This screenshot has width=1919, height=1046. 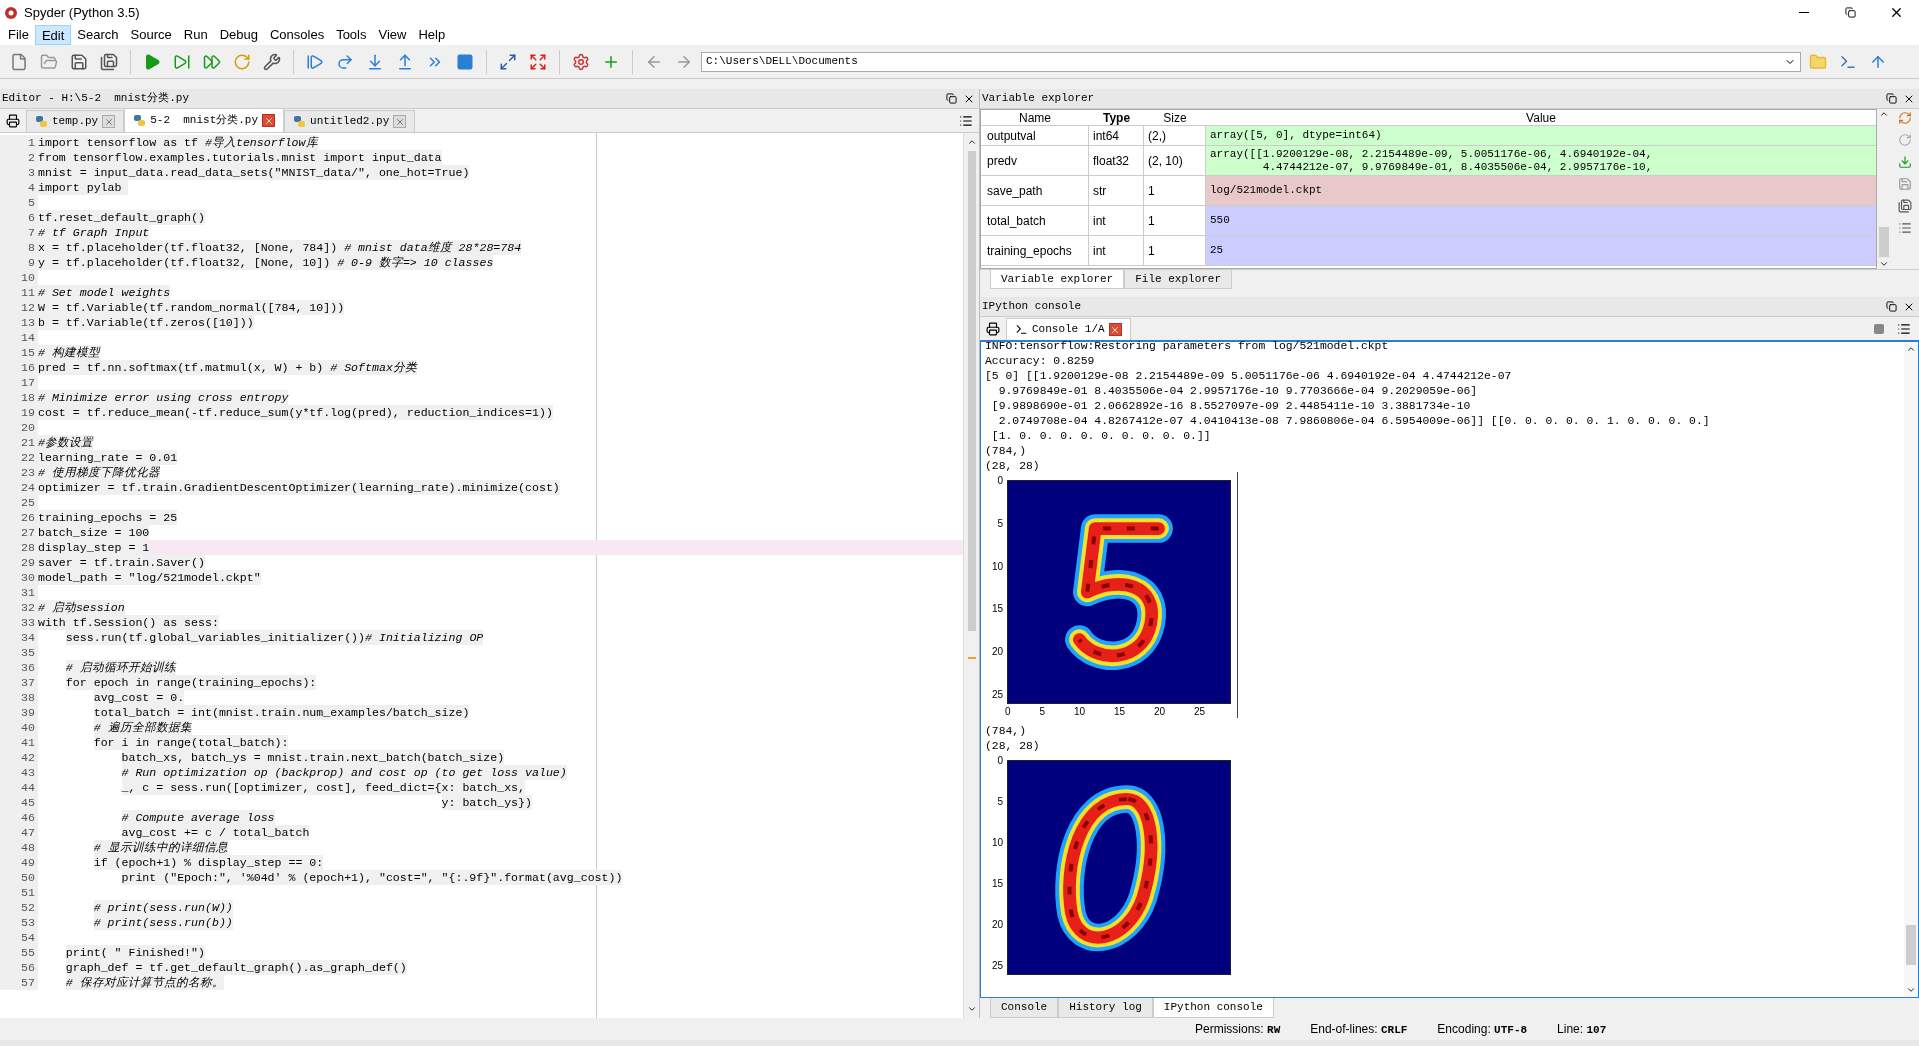 What do you see at coordinates (19, 607) in the screenshot?
I see `line-number: 32` at bounding box center [19, 607].